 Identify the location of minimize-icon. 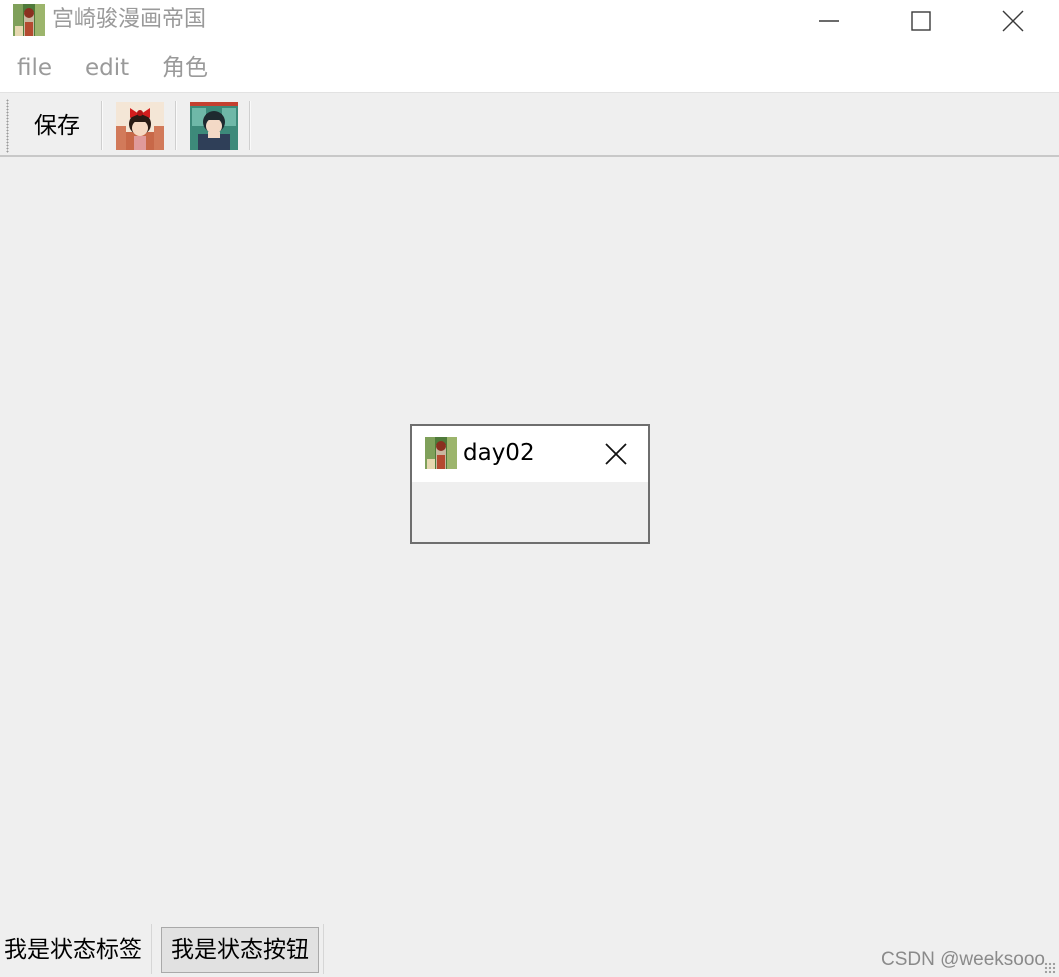
(829, 21).